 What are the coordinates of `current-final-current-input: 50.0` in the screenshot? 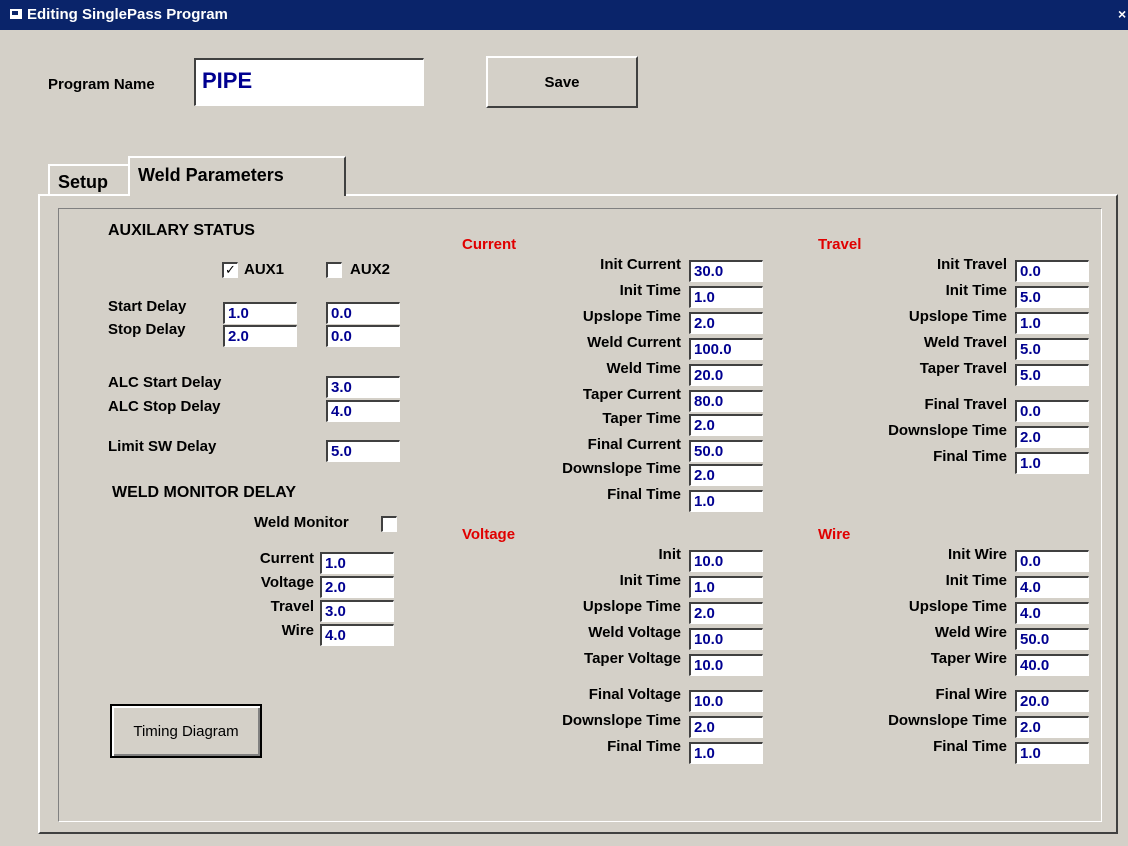 It's located at (726, 451).